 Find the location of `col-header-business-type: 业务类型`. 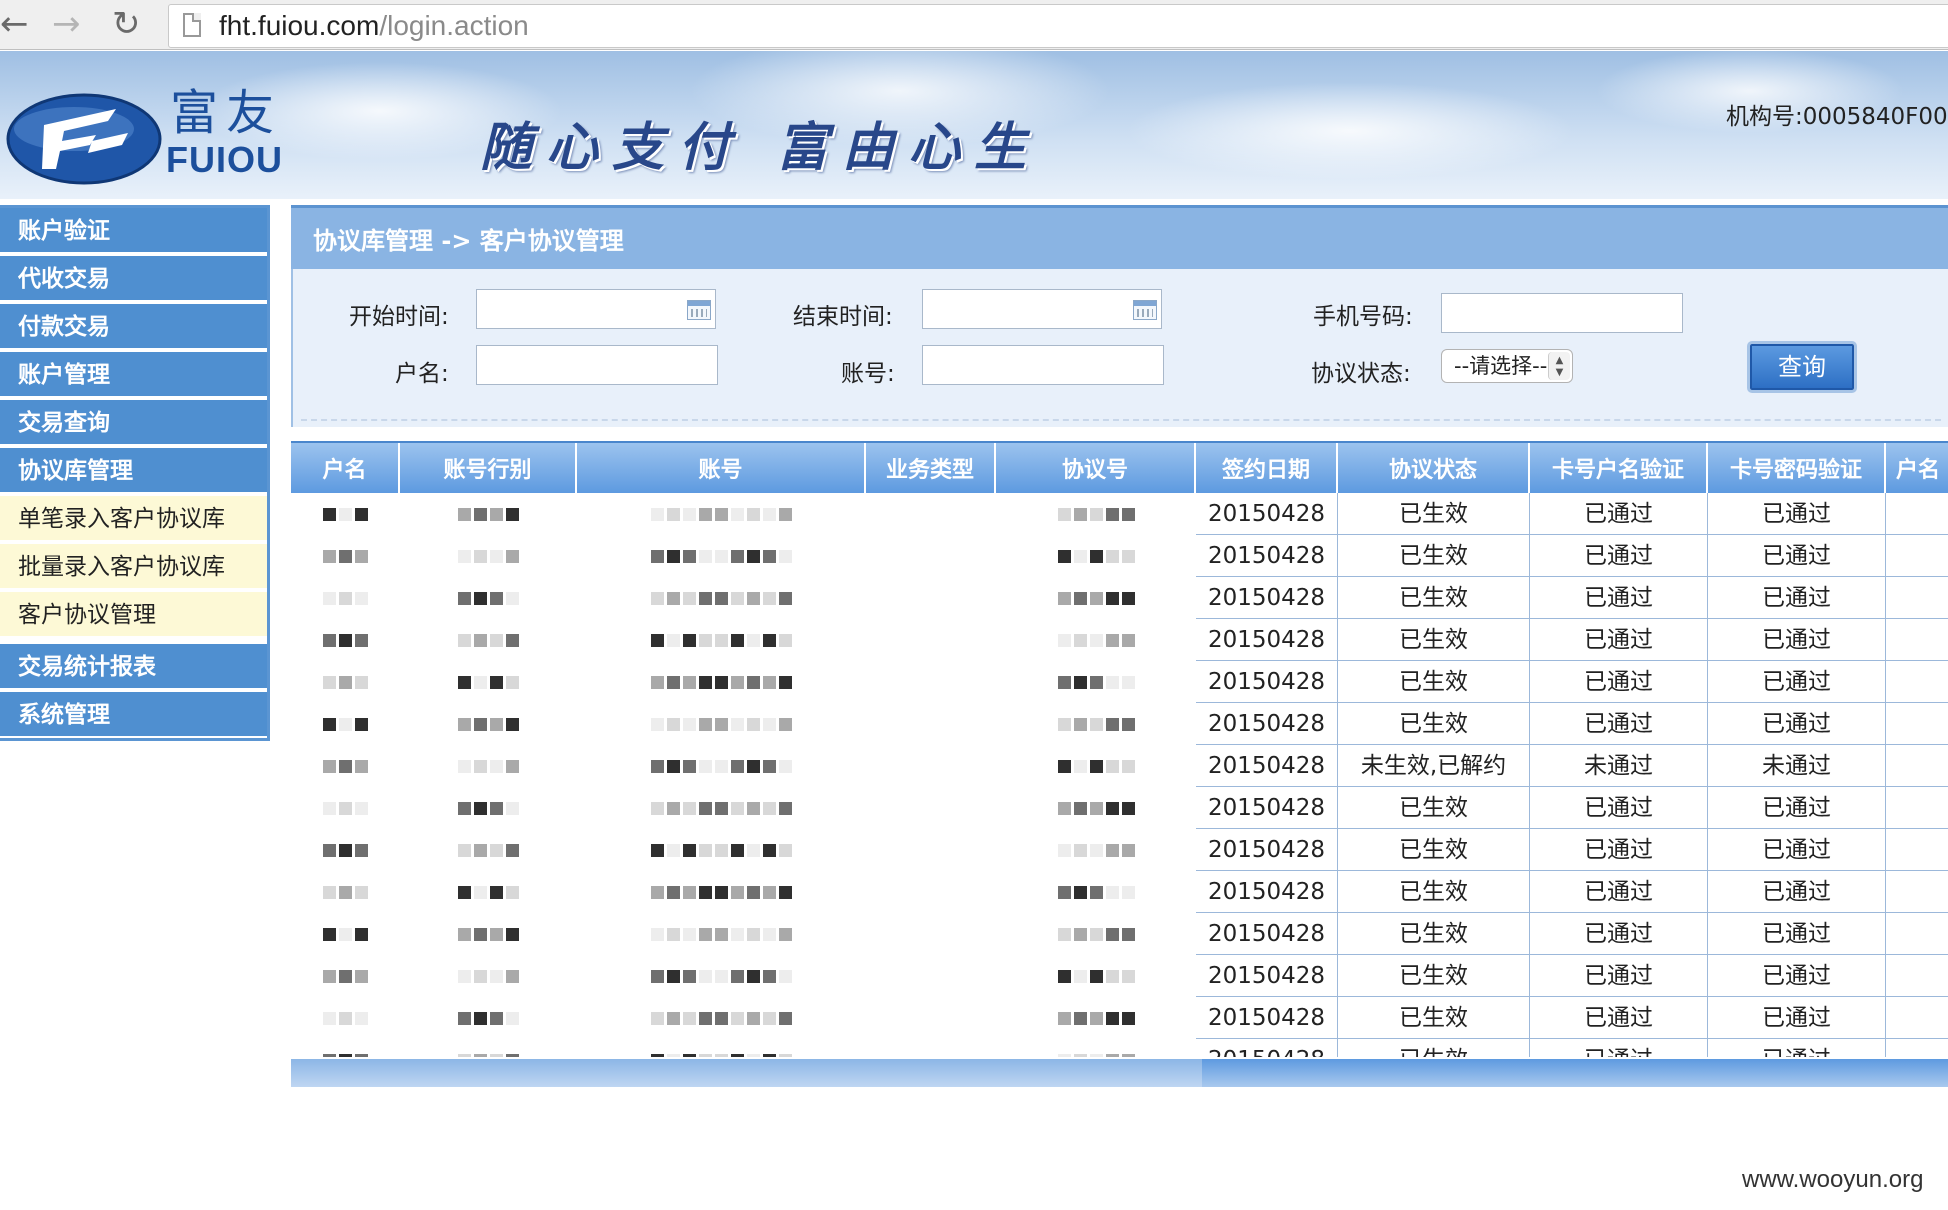

col-header-business-type: 业务类型 is located at coordinates (931, 468).